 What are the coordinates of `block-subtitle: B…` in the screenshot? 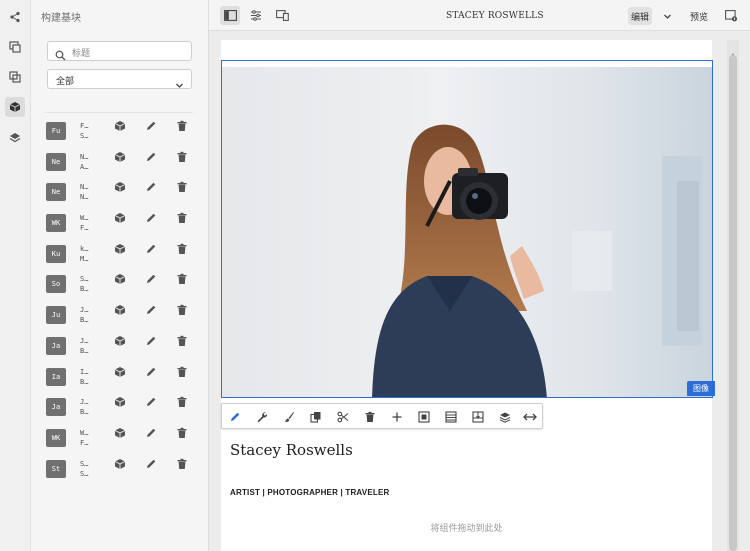 It's located at (84, 289).